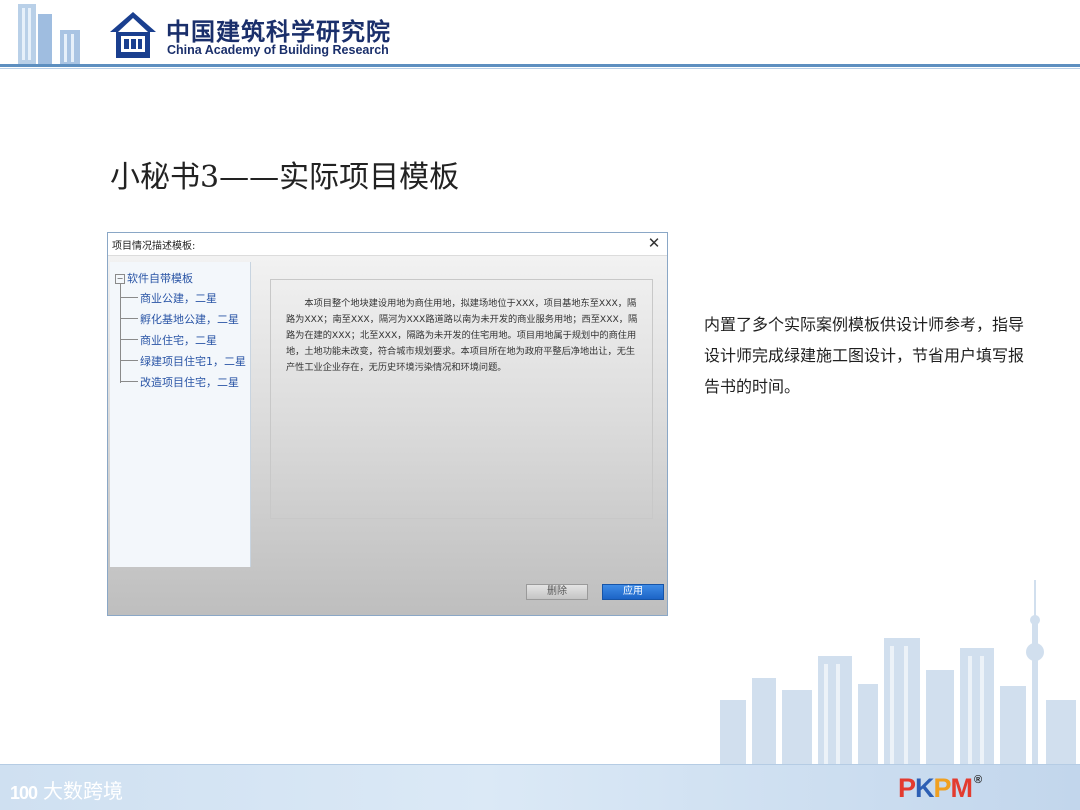 This screenshot has height=810, width=1080. I want to click on tree-item: 商业公建，二星, so click(168, 298).